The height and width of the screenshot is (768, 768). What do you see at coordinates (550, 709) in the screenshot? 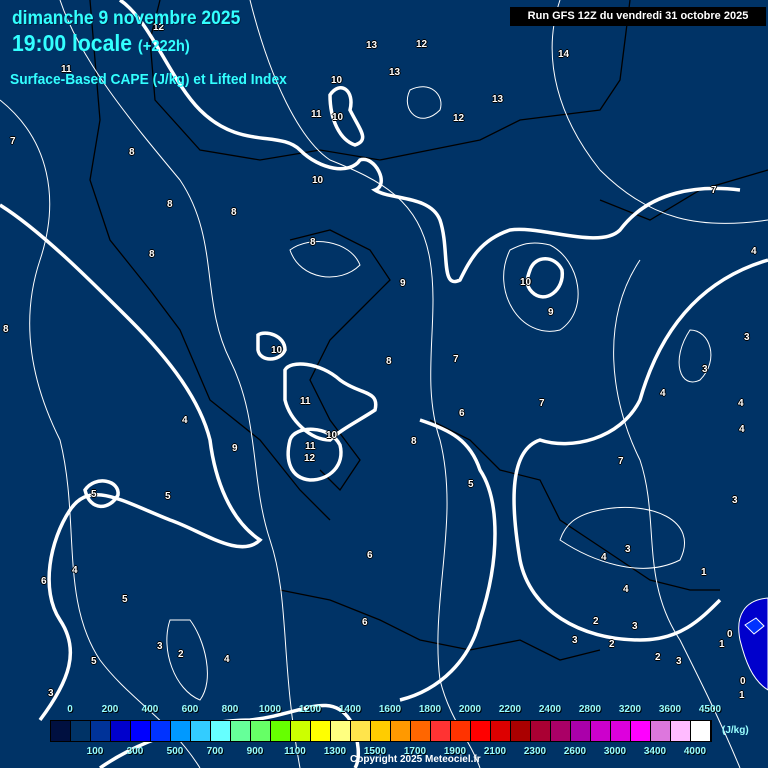
I see `legend-tick-top: 2400` at bounding box center [550, 709].